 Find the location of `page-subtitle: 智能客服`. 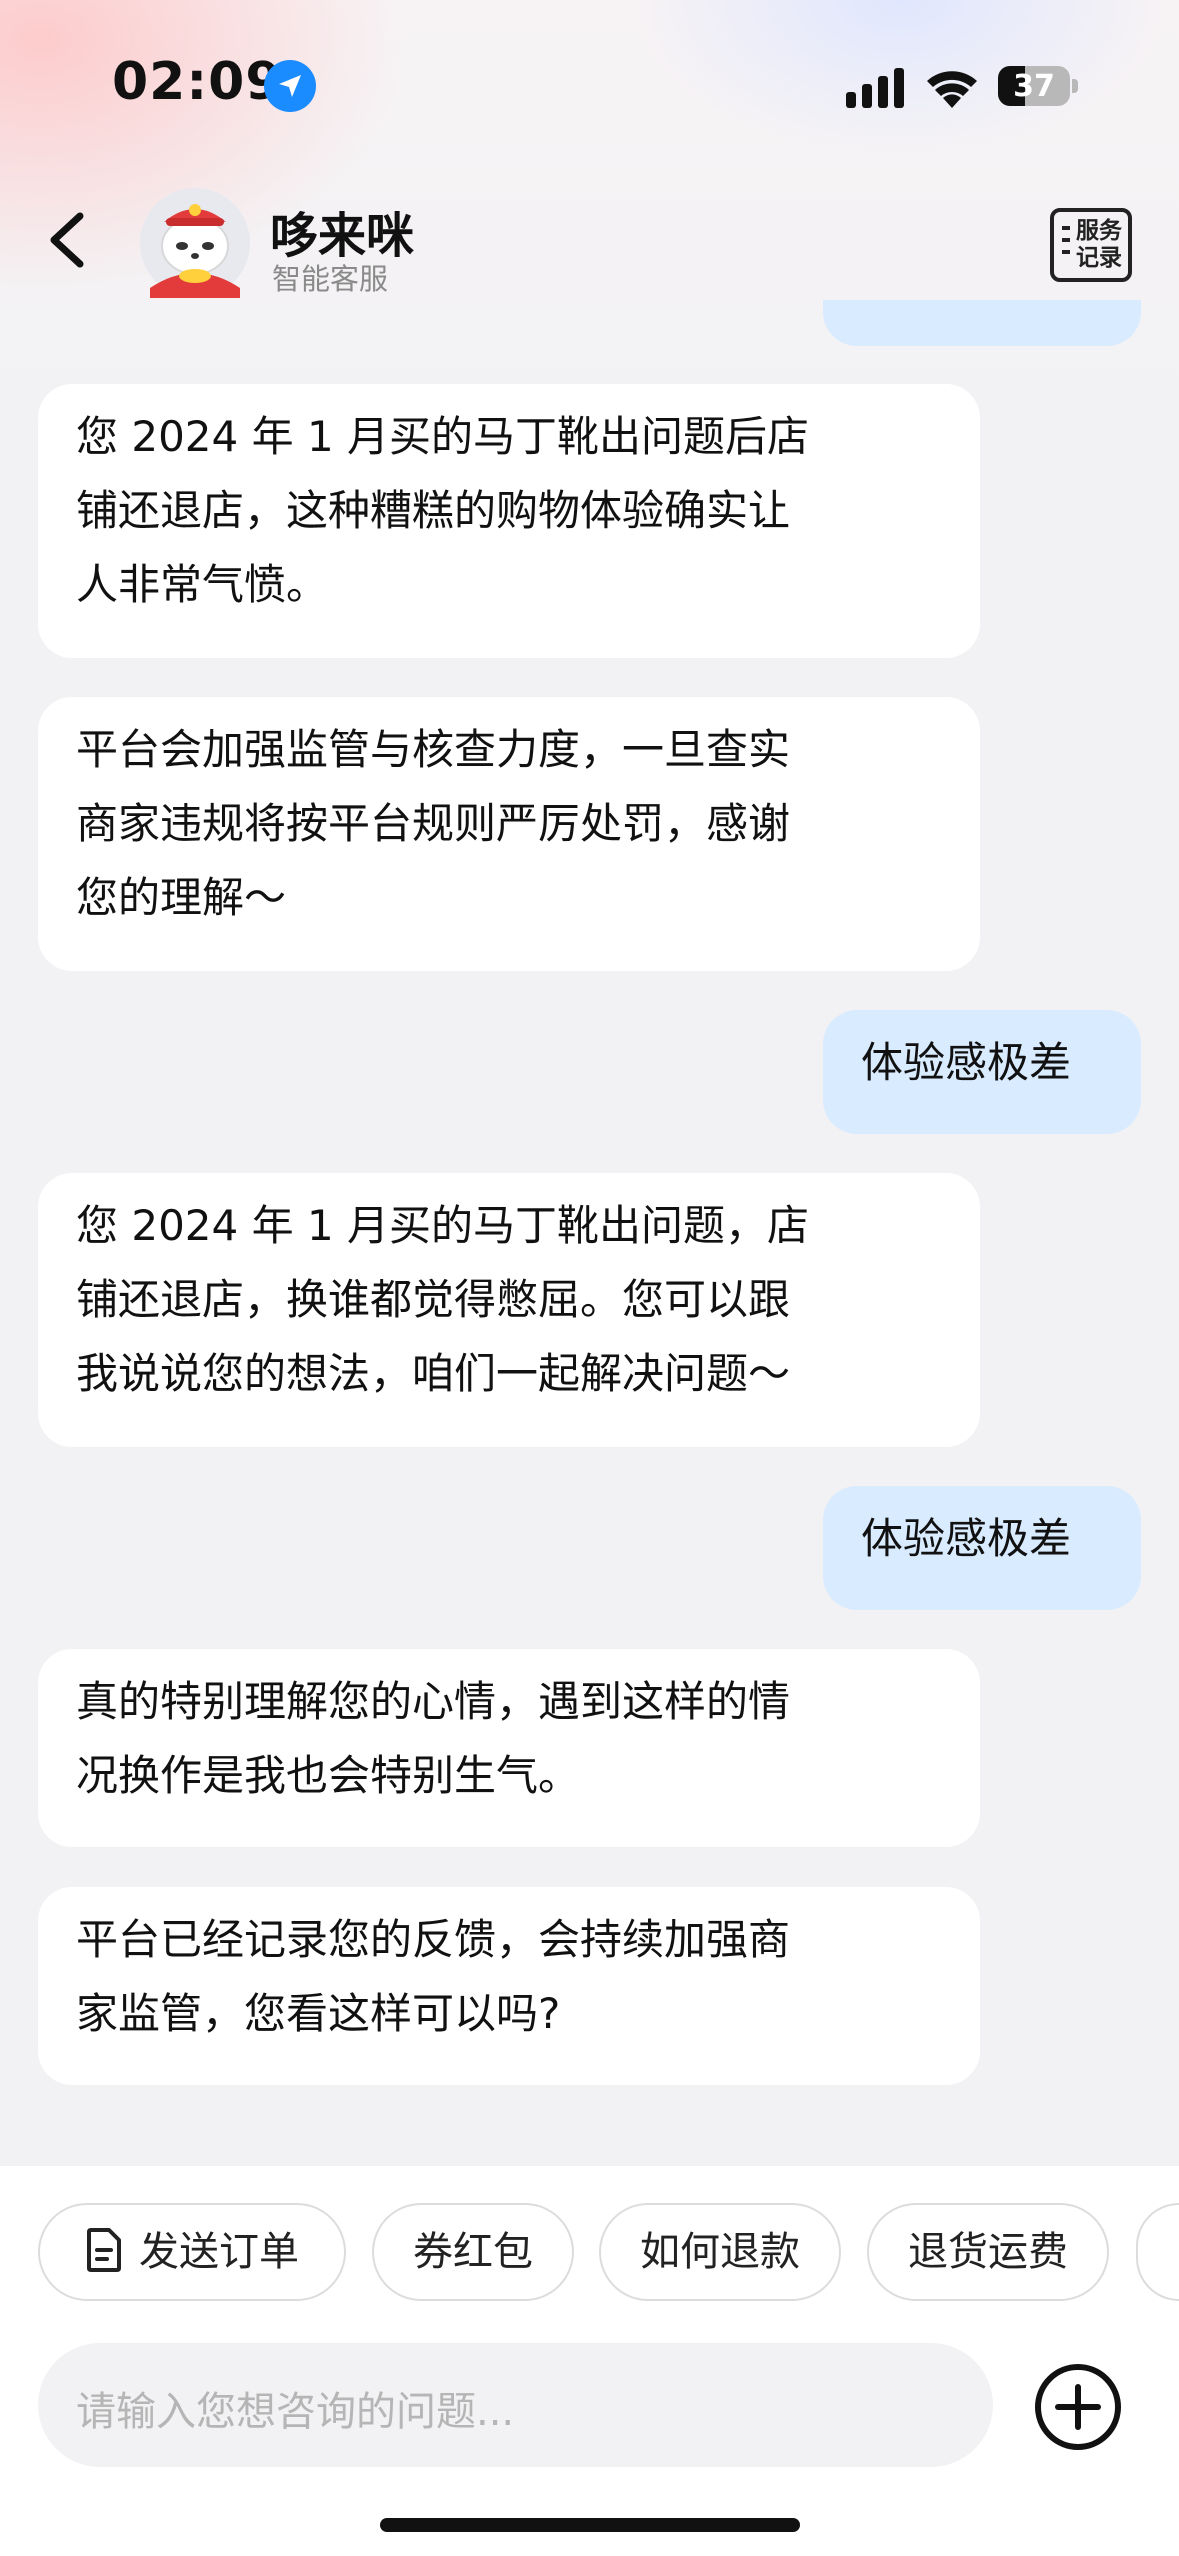

page-subtitle: 智能客服 is located at coordinates (330, 279).